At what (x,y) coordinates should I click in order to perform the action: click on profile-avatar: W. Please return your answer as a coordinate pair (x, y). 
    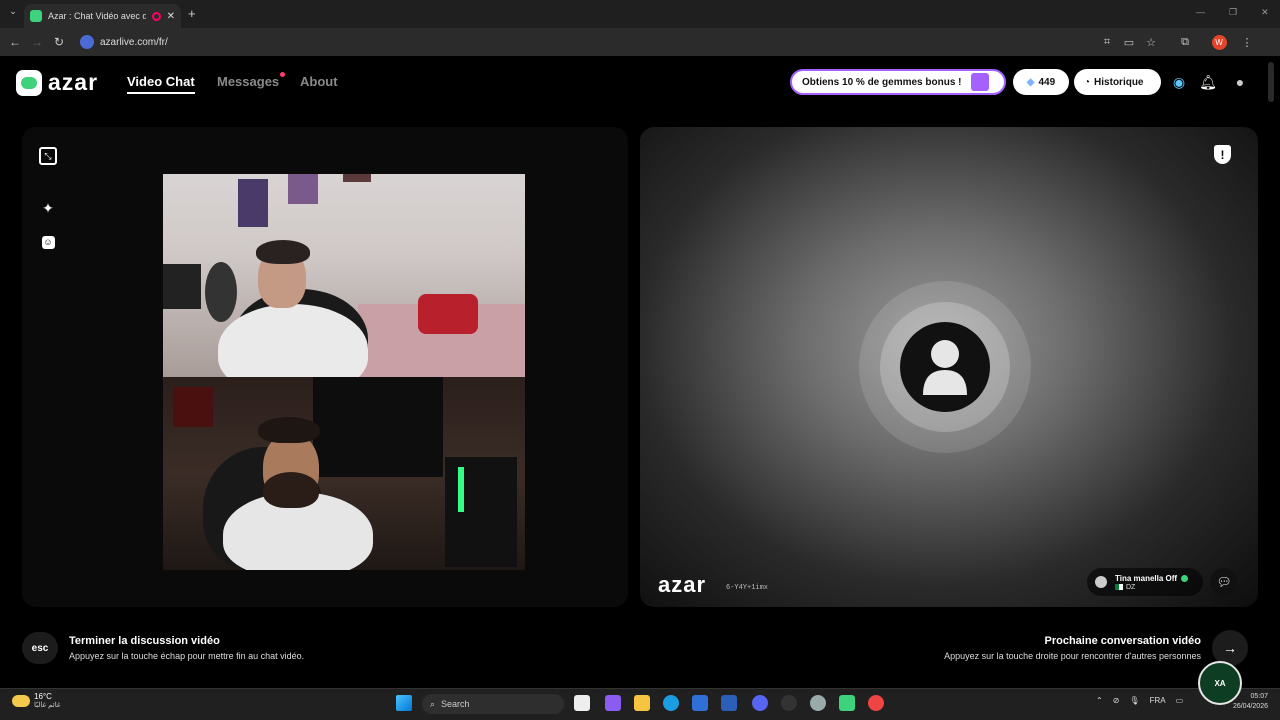
    Looking at the image, I should click on (1219, 42).